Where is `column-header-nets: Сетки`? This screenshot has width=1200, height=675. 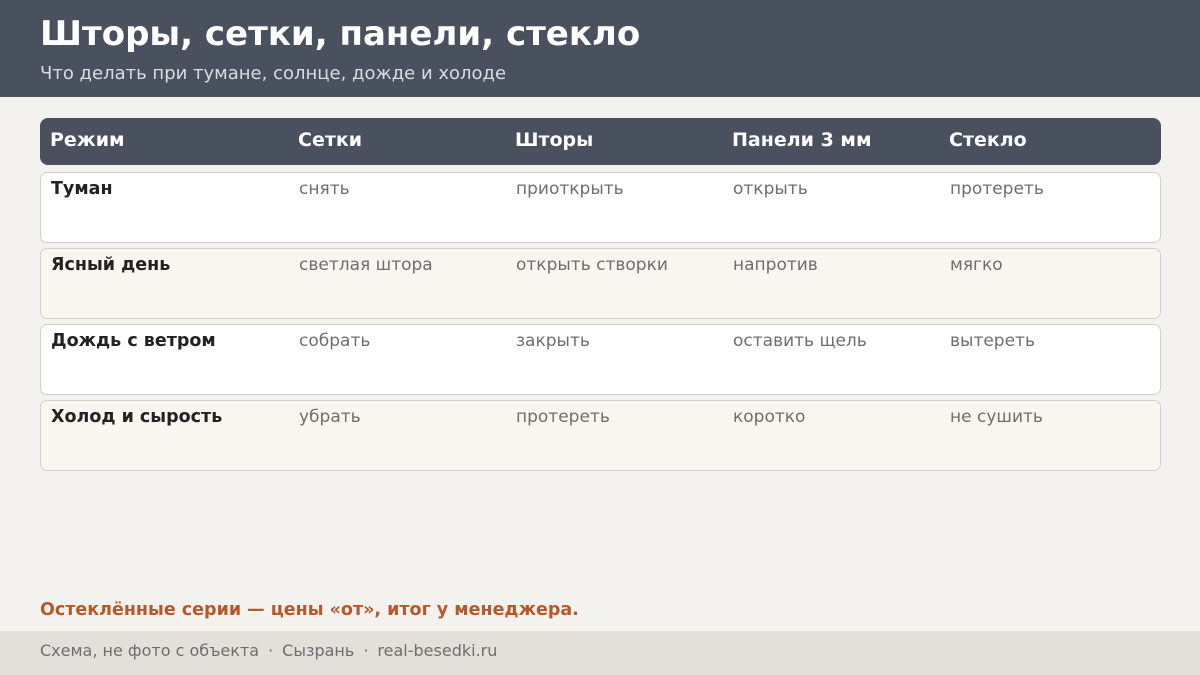
column-header-nets: Сетки is located at coordinates (330, 140).